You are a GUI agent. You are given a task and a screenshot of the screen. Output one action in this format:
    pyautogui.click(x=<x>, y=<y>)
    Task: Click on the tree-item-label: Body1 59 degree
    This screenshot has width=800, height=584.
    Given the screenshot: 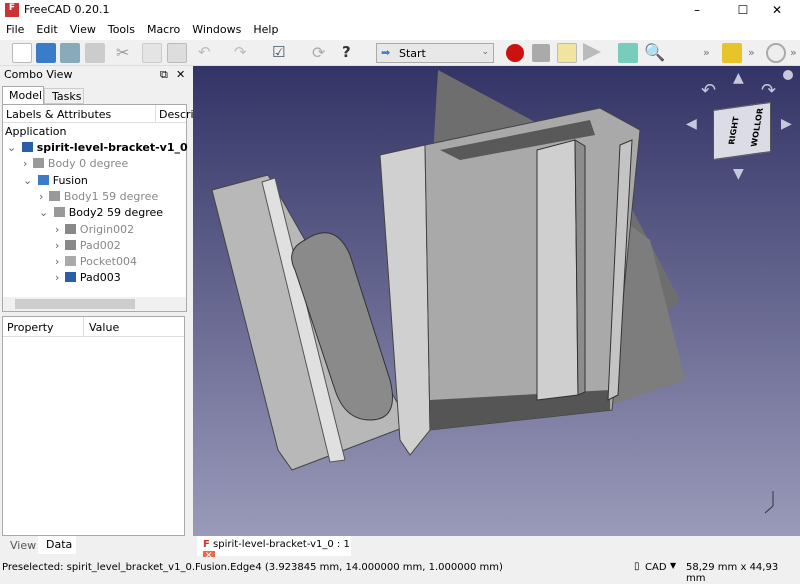 What is the action you would take?
    pyautogui.click(x=111, y=196)
    